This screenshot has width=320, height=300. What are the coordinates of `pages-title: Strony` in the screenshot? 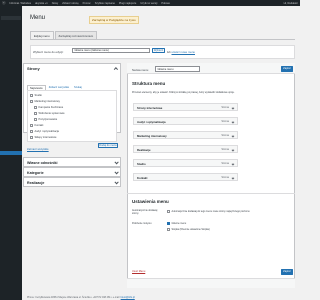 It's located at (33, 68).